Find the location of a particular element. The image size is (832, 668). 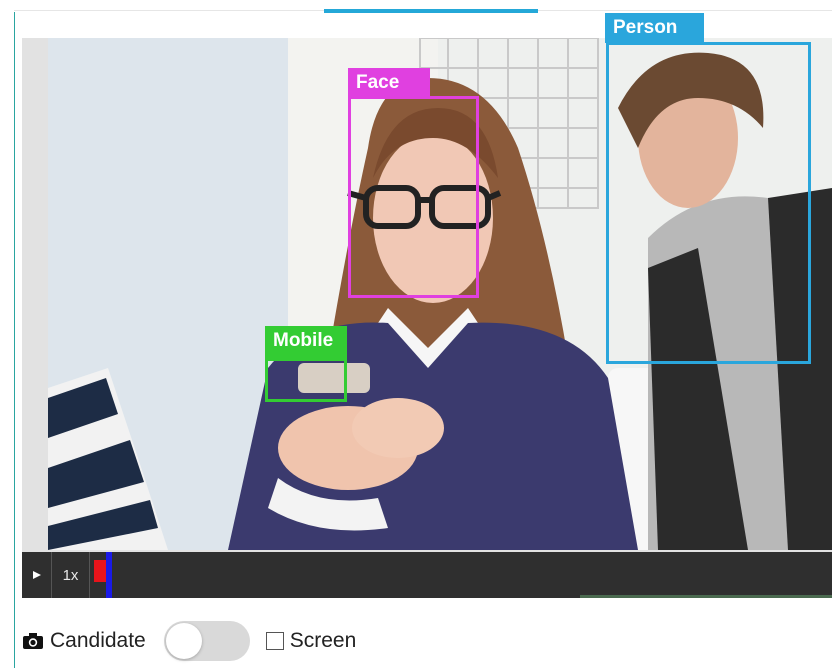

mobile-detection-box is located at coordinates (306, 380).